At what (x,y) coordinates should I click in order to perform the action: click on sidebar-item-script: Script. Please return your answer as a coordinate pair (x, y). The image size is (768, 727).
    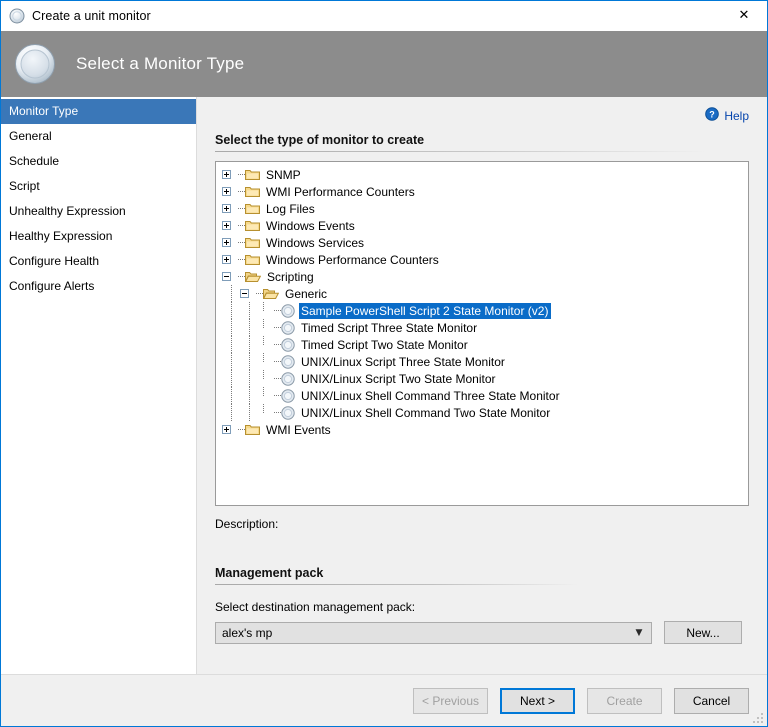
    Looking at the image, I should click on (98, 186).